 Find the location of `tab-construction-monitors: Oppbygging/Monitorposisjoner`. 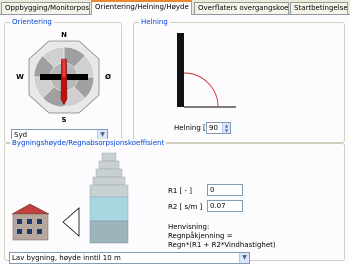

tab-construction-monitors: Oppbygging/Monitorposisjoner is located at coordinates (45, 8).